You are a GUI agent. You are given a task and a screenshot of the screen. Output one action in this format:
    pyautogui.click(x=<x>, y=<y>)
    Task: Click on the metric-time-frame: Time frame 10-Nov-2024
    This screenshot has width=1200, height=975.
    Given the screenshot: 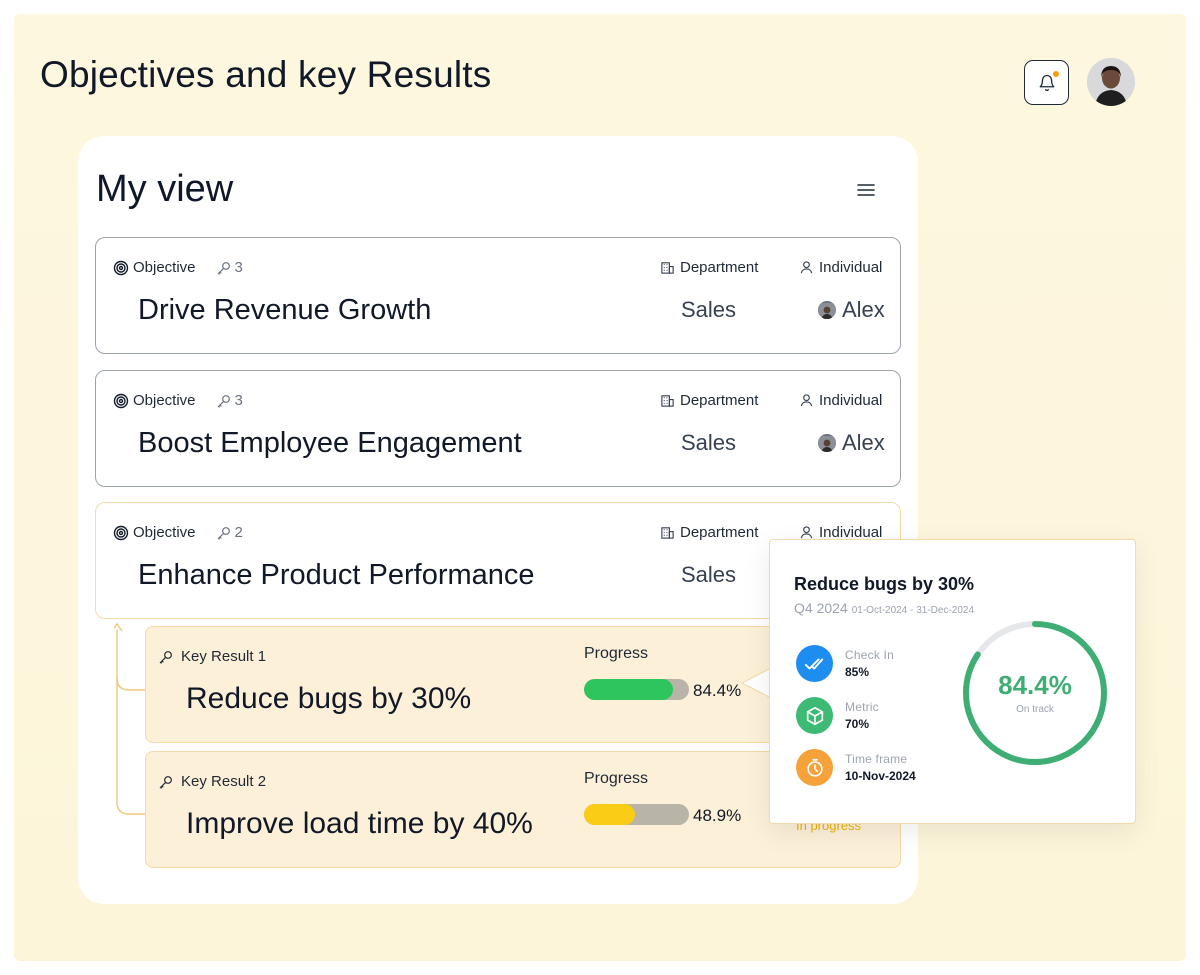 What is the action you would take?
    pyautogui.click(x=856, y=767)
    